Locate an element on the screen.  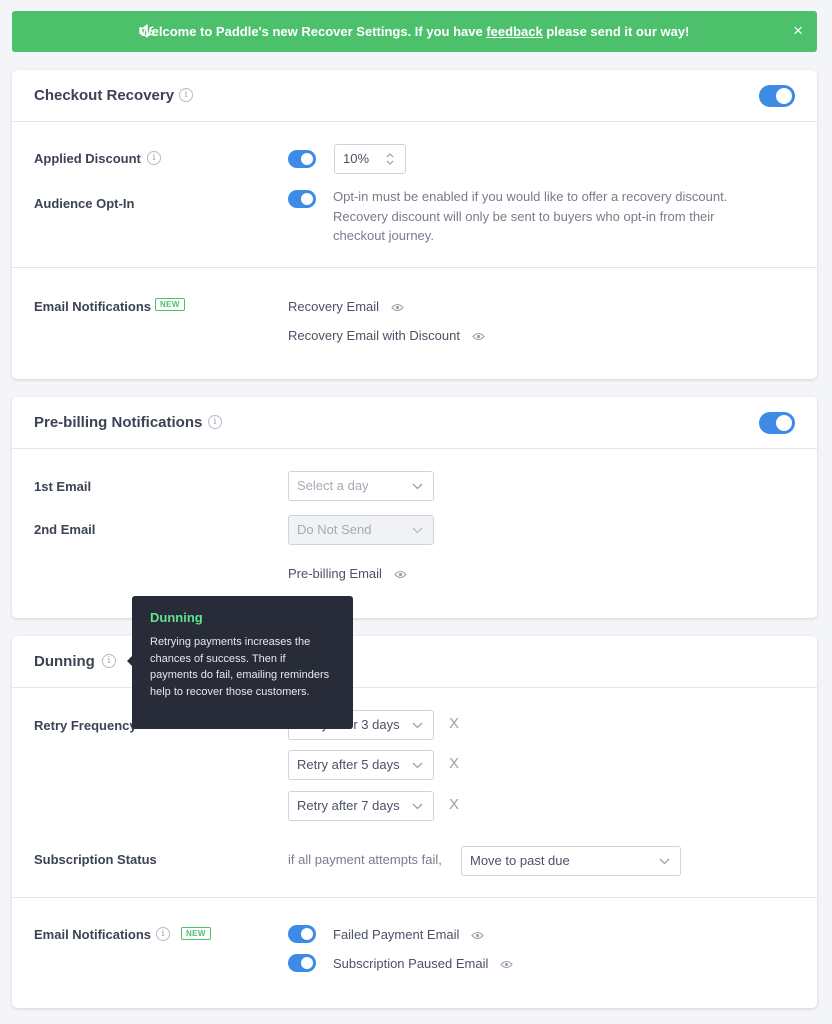
subscription-paused-email-link: Subscription Paused Email is located at coordinates (423, 963).